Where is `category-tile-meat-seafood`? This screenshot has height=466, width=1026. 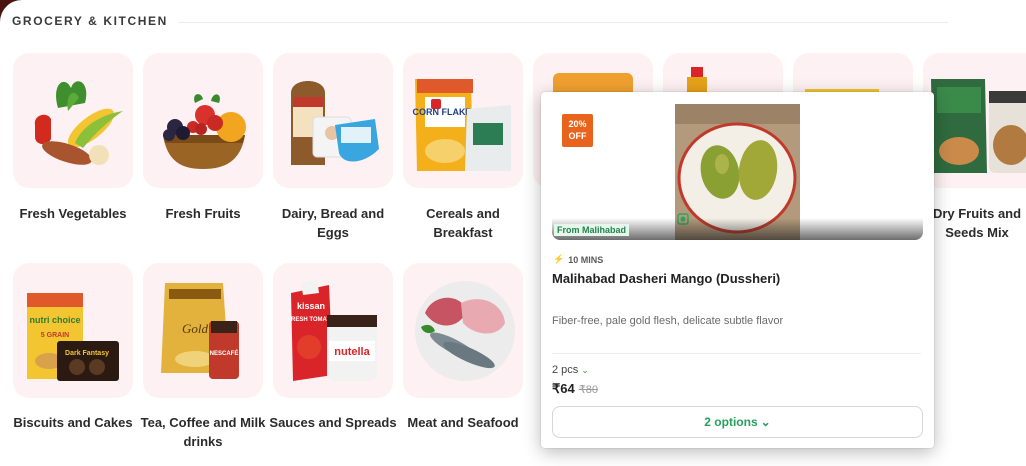 category-tile-meat-seafood is located at coordinates (463, 330).